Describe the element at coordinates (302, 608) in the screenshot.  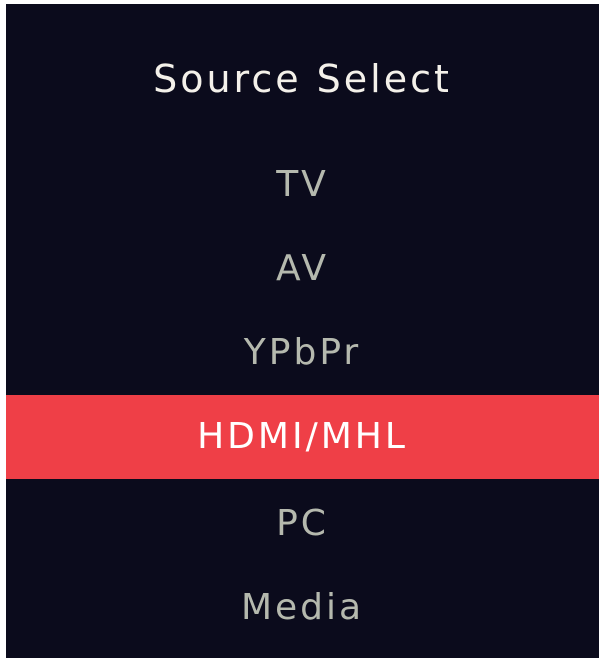
I see `source-item-media: Media` at that location.